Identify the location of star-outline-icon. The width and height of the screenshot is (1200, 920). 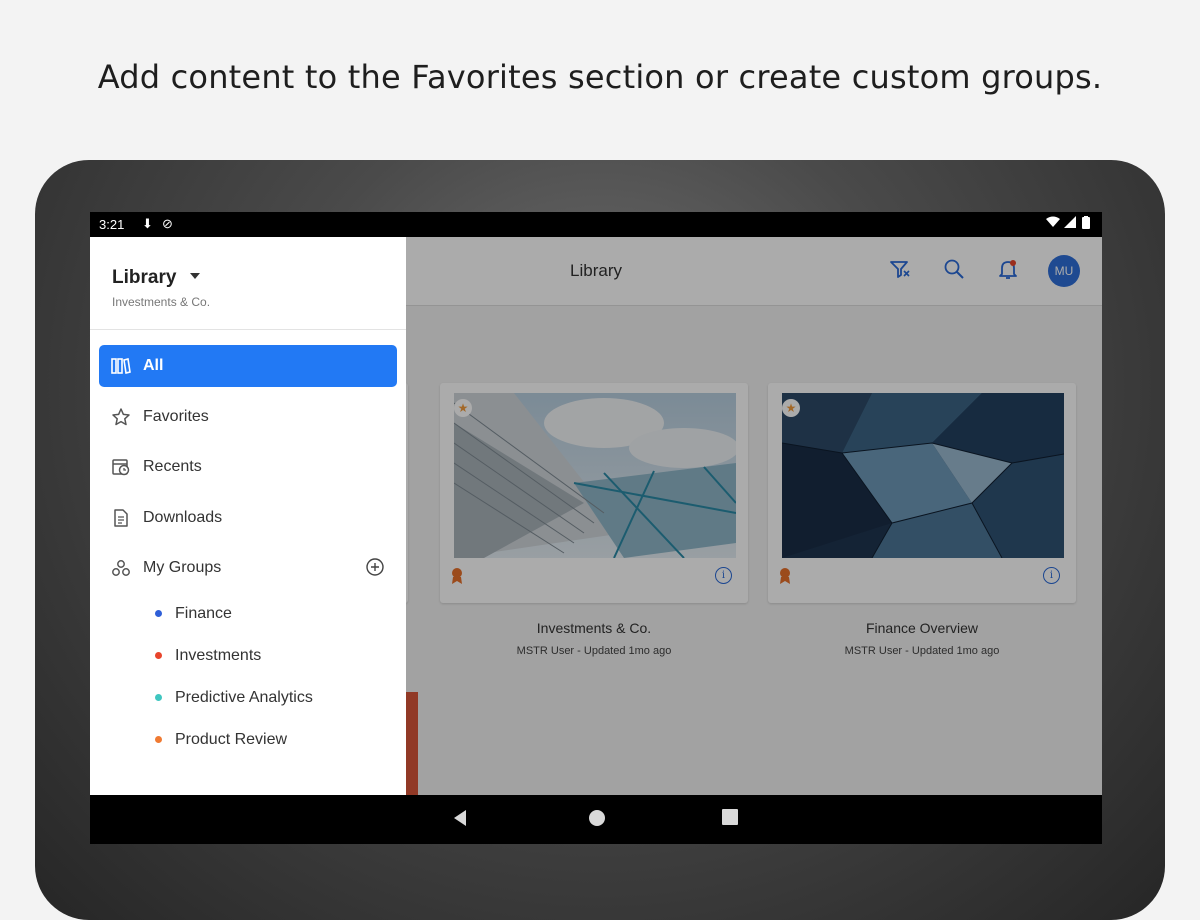
(121, 417).